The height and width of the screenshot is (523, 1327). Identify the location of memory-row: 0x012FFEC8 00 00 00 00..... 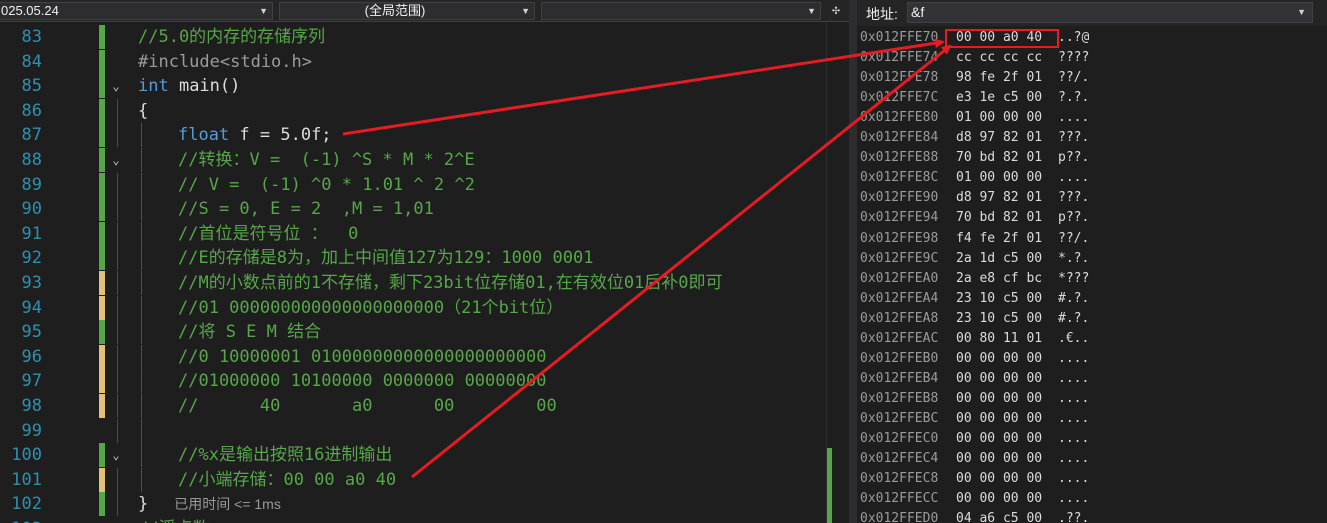
(1092, 479).